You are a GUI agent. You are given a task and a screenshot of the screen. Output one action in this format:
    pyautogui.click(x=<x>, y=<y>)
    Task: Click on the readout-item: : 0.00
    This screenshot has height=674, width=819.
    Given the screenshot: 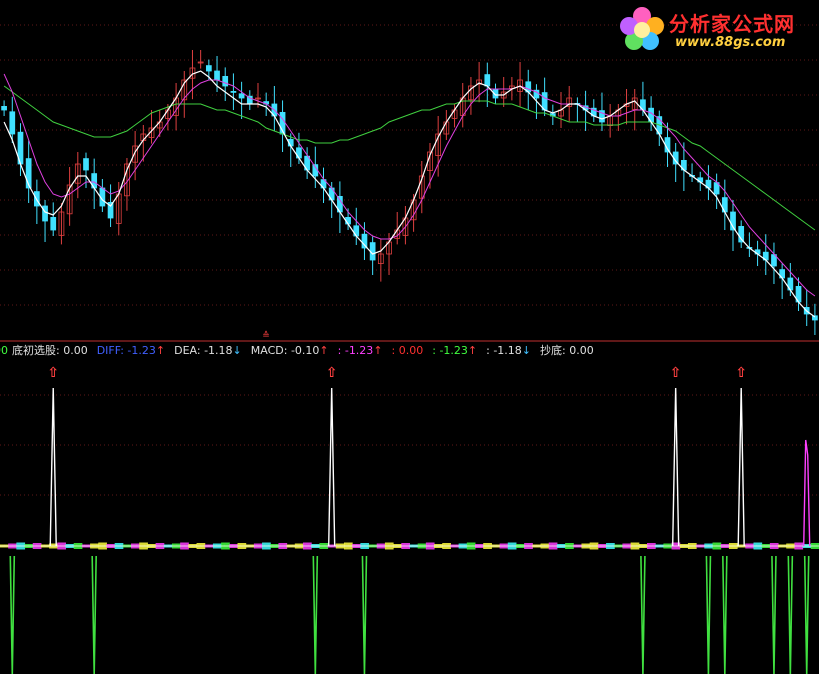 What is the action you would take?
    pyautogui.click(x=408, y=350)
    